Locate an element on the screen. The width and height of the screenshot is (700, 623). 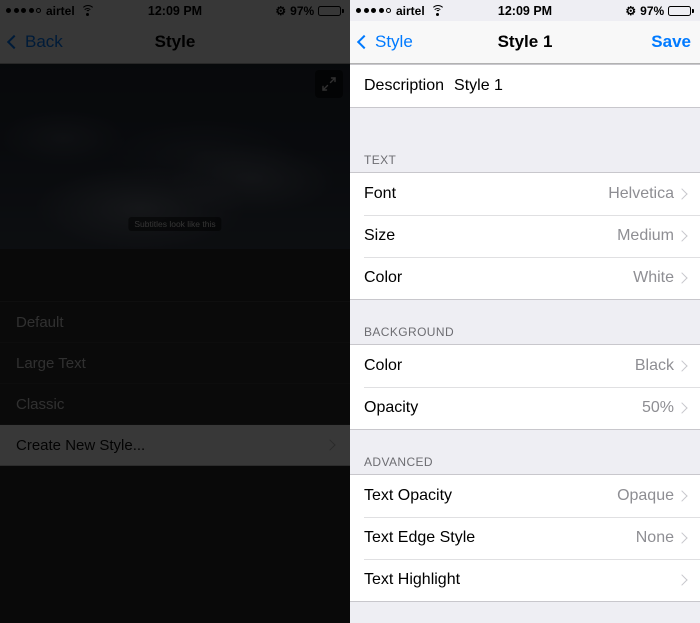
style-item-label: Large Text is located at coordinates (51, 363).